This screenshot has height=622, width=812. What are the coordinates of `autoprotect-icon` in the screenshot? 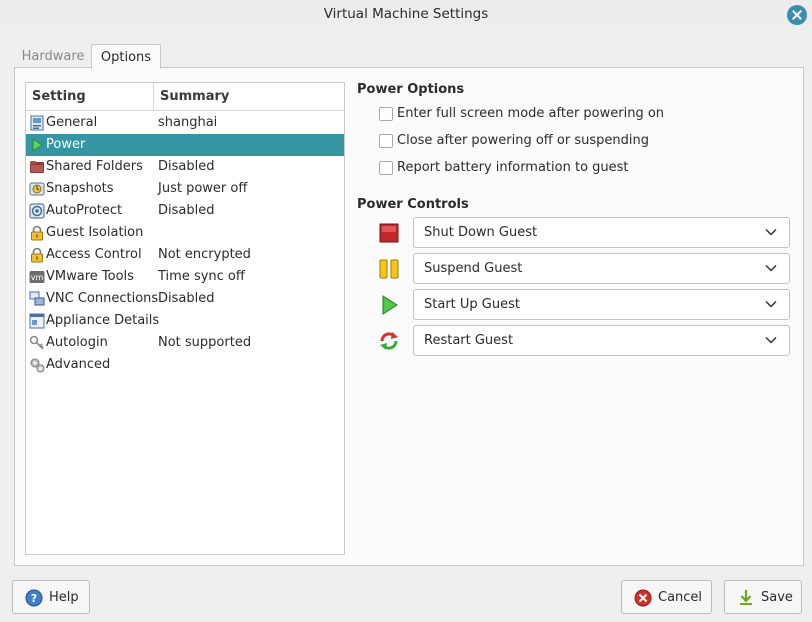 It's located at (37, 211).